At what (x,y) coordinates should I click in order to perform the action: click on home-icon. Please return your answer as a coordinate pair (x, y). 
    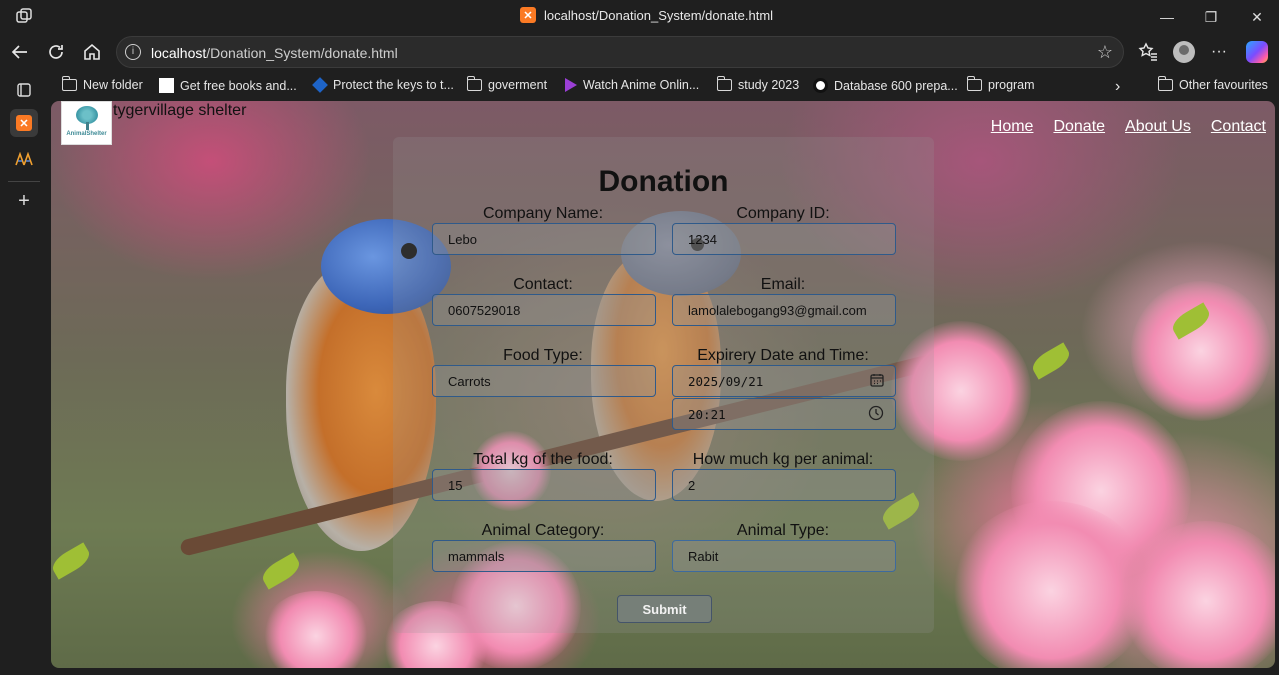
    Looking at the image, I should click on (92, 51).